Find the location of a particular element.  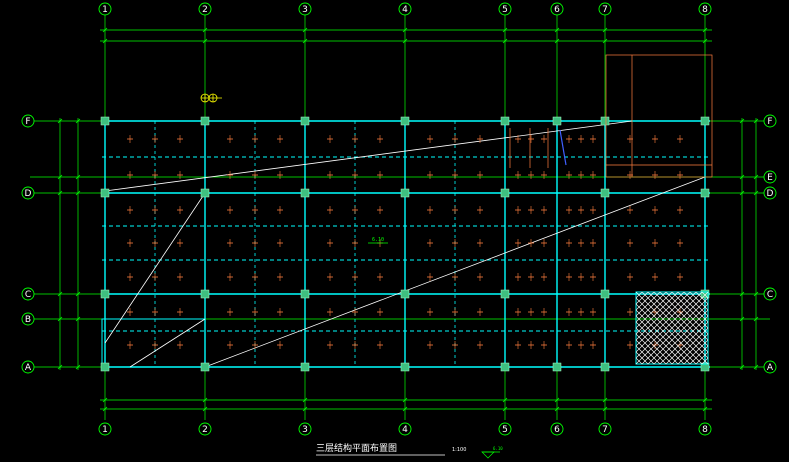

axis-bubble-left-F: F is located at coordinates (28, 121).